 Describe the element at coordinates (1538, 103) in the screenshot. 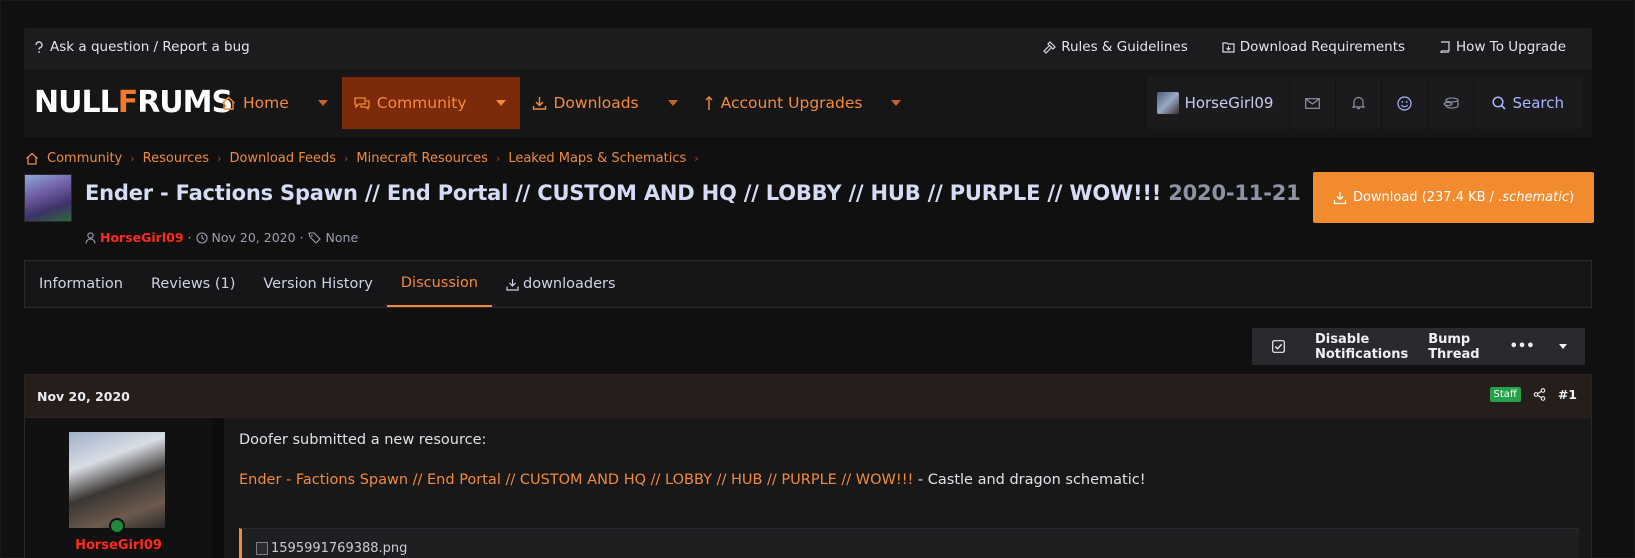

I see `search-label: Search` at that location.